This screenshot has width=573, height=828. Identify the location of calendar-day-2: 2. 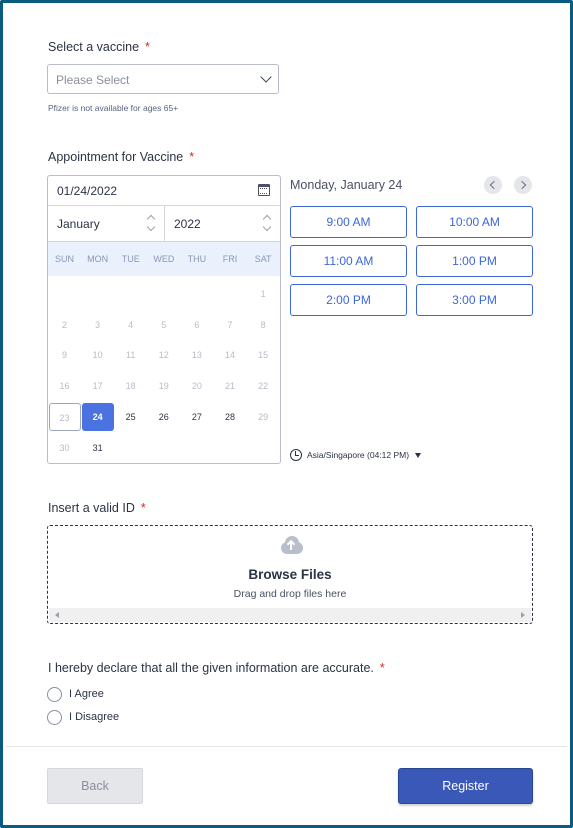
(64, 324).